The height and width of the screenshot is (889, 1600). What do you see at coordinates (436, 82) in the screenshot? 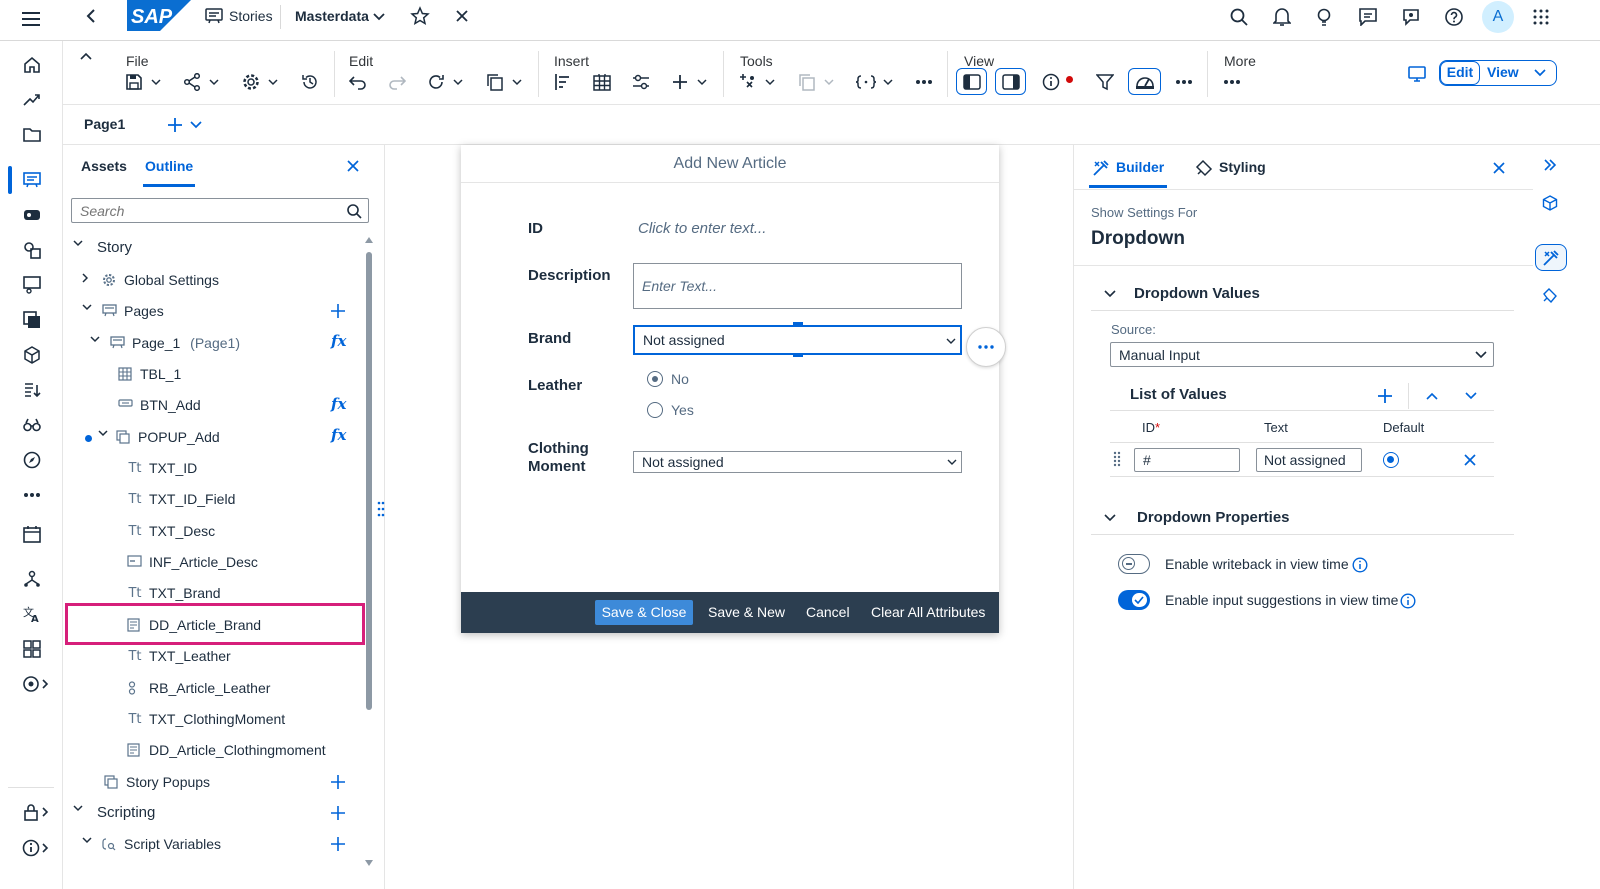
I see `refresh-icon` at bounding box center [436, 82].